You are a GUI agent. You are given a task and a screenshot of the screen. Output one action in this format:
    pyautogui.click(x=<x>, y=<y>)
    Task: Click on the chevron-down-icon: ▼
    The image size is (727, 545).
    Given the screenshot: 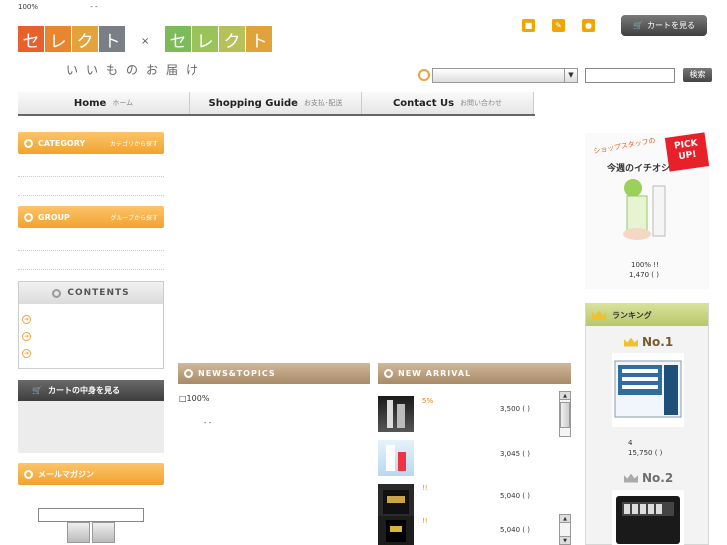 What is the action you would take?
    pyautogui.click(x=570, y=75)
    